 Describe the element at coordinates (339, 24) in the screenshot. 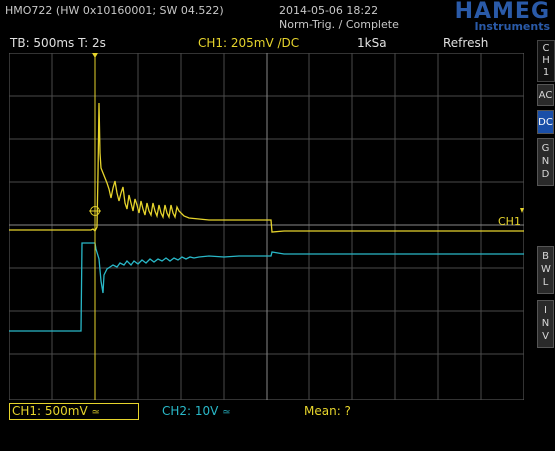

I see `trigger-state: Norm-Trig. / Complete` at that location.